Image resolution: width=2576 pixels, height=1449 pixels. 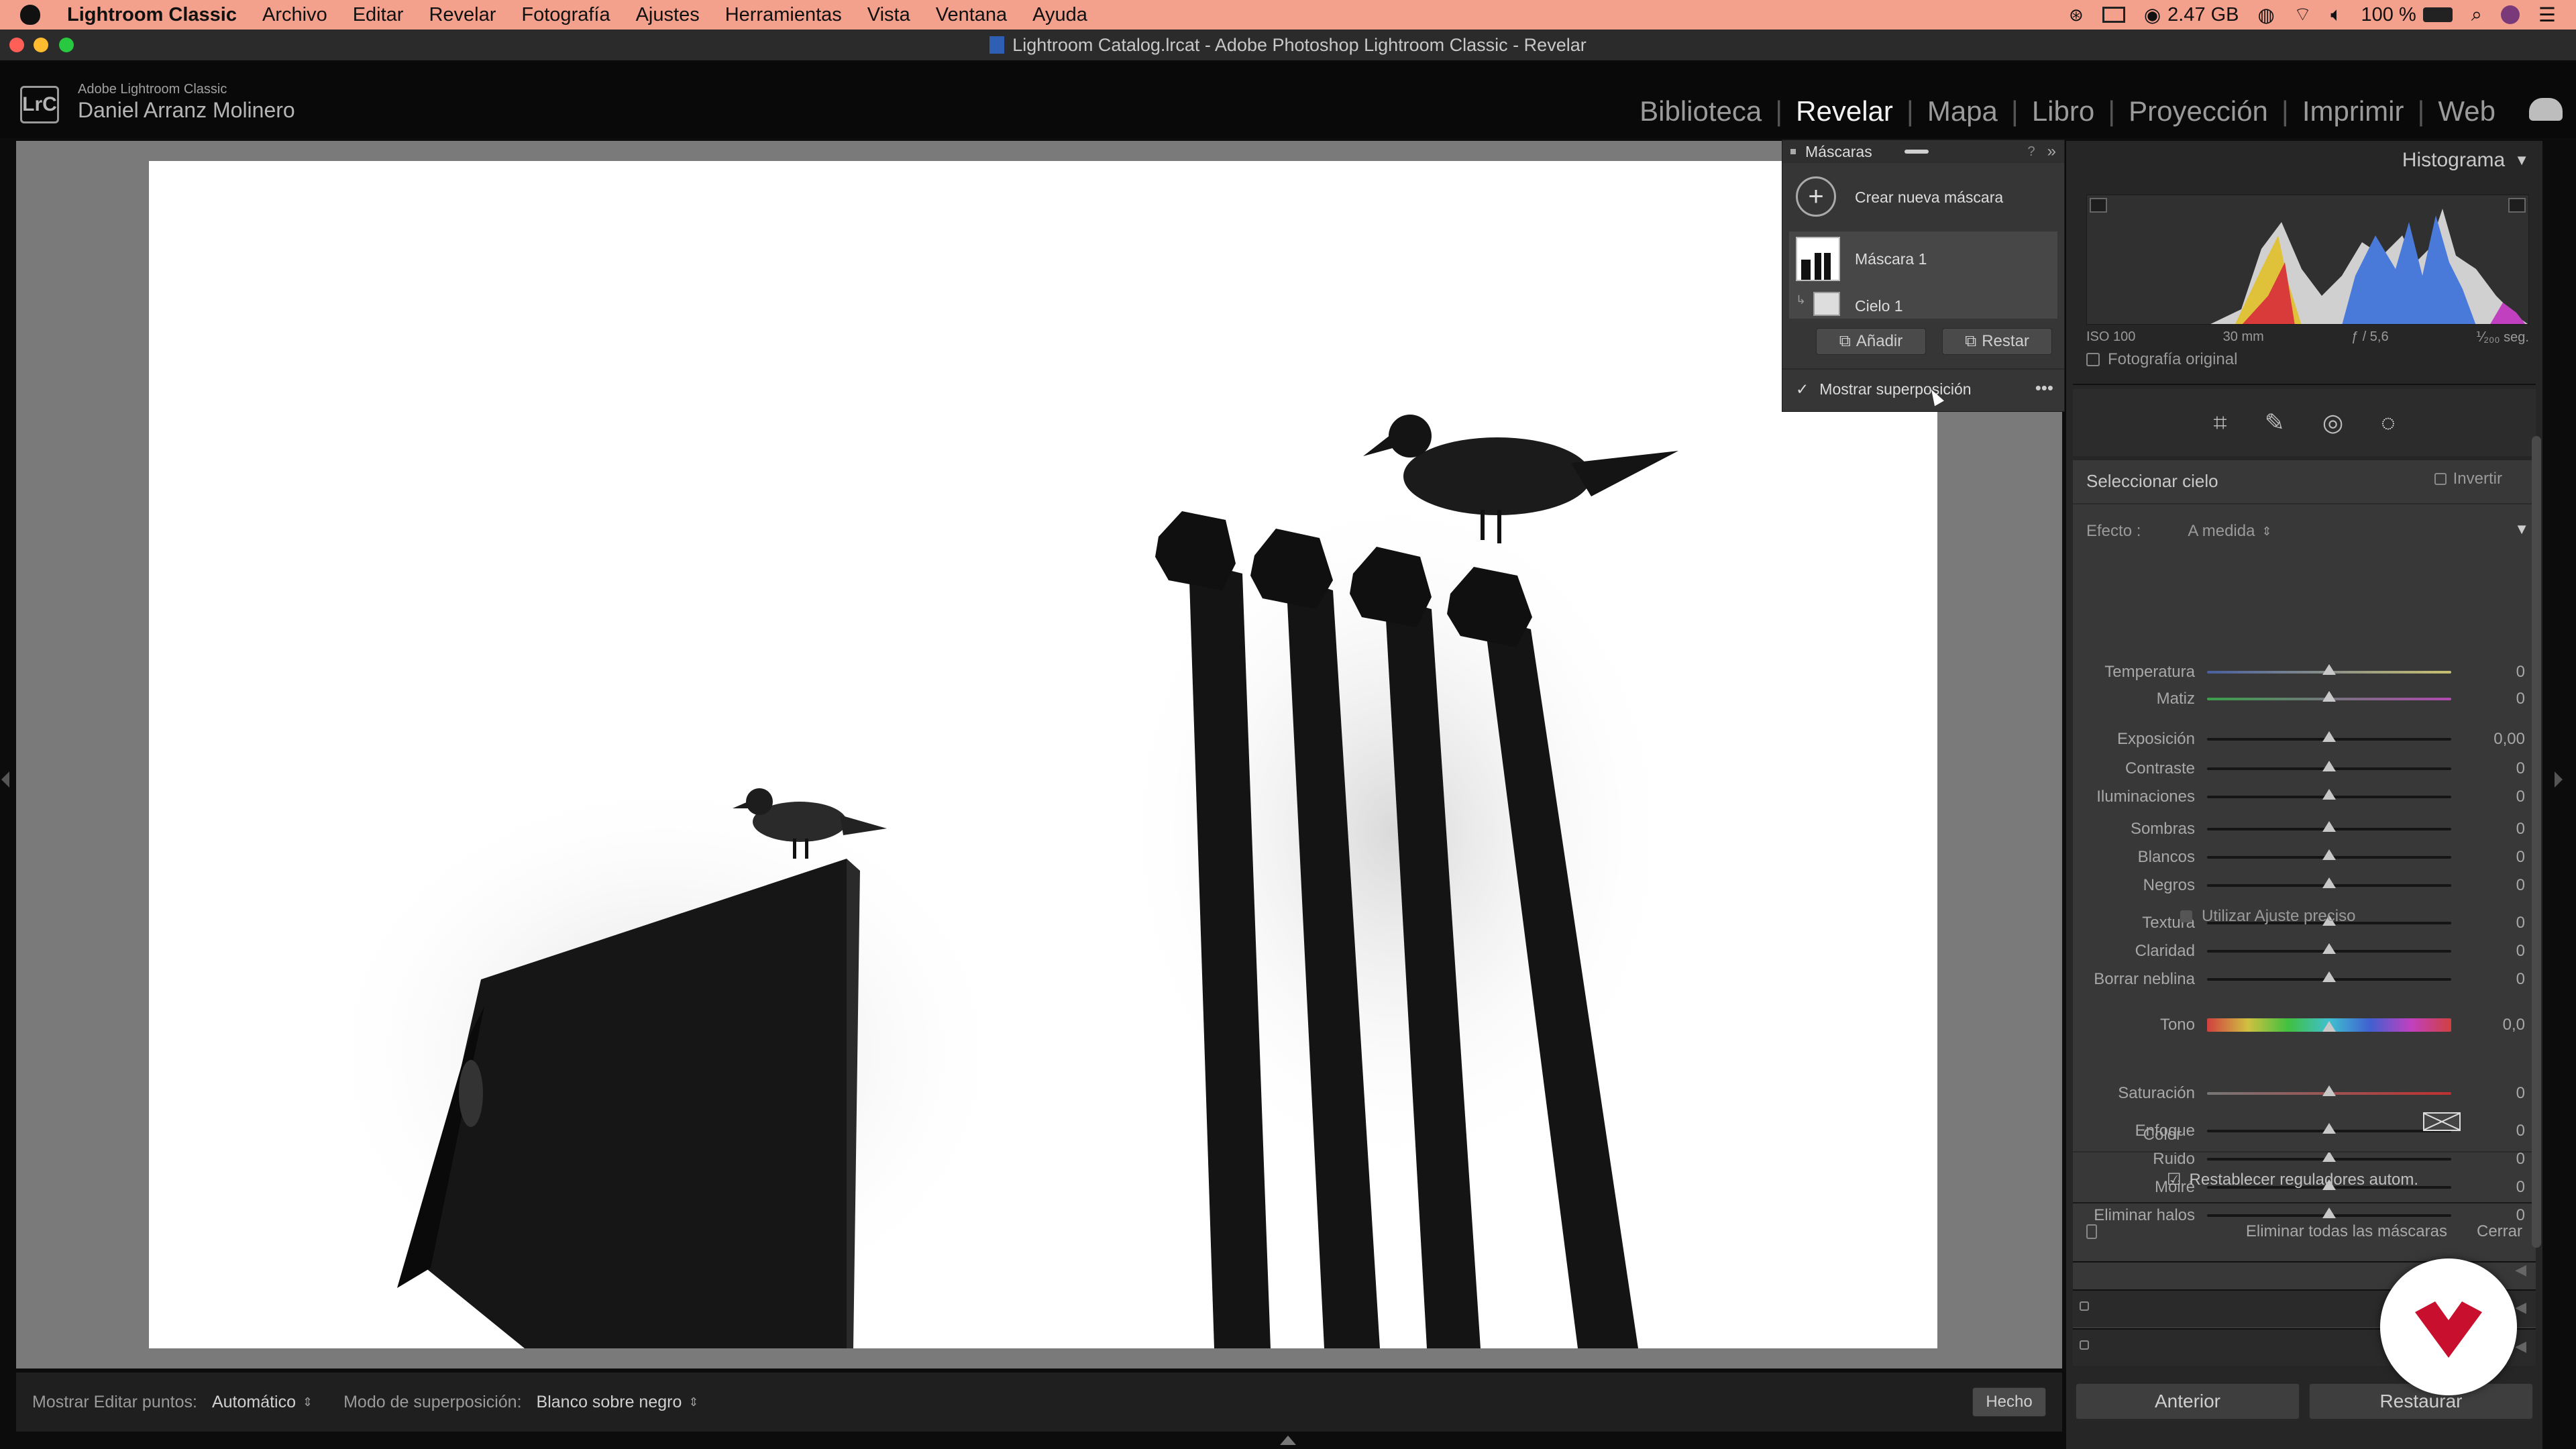 What do you see at coordinates (668, 15) in the screenshot?
I see `menu-ajustes: Ajustes` at bounding box center [668, 15].